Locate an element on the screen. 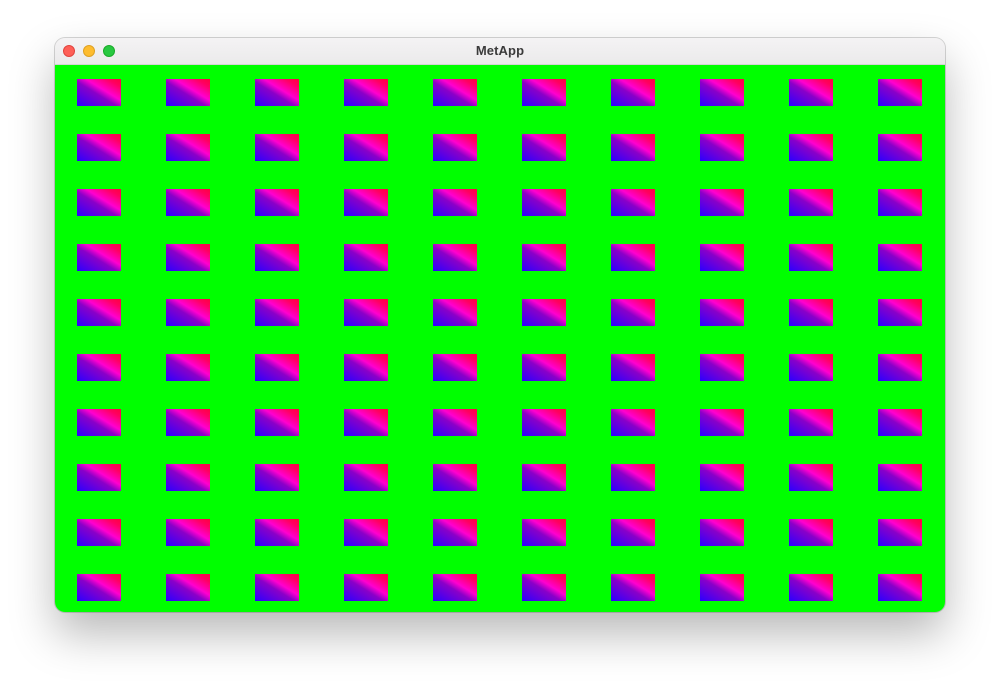 This screenshot has width=1000, height=686. title-bar: MetApp is located at coordinates (500, 51).